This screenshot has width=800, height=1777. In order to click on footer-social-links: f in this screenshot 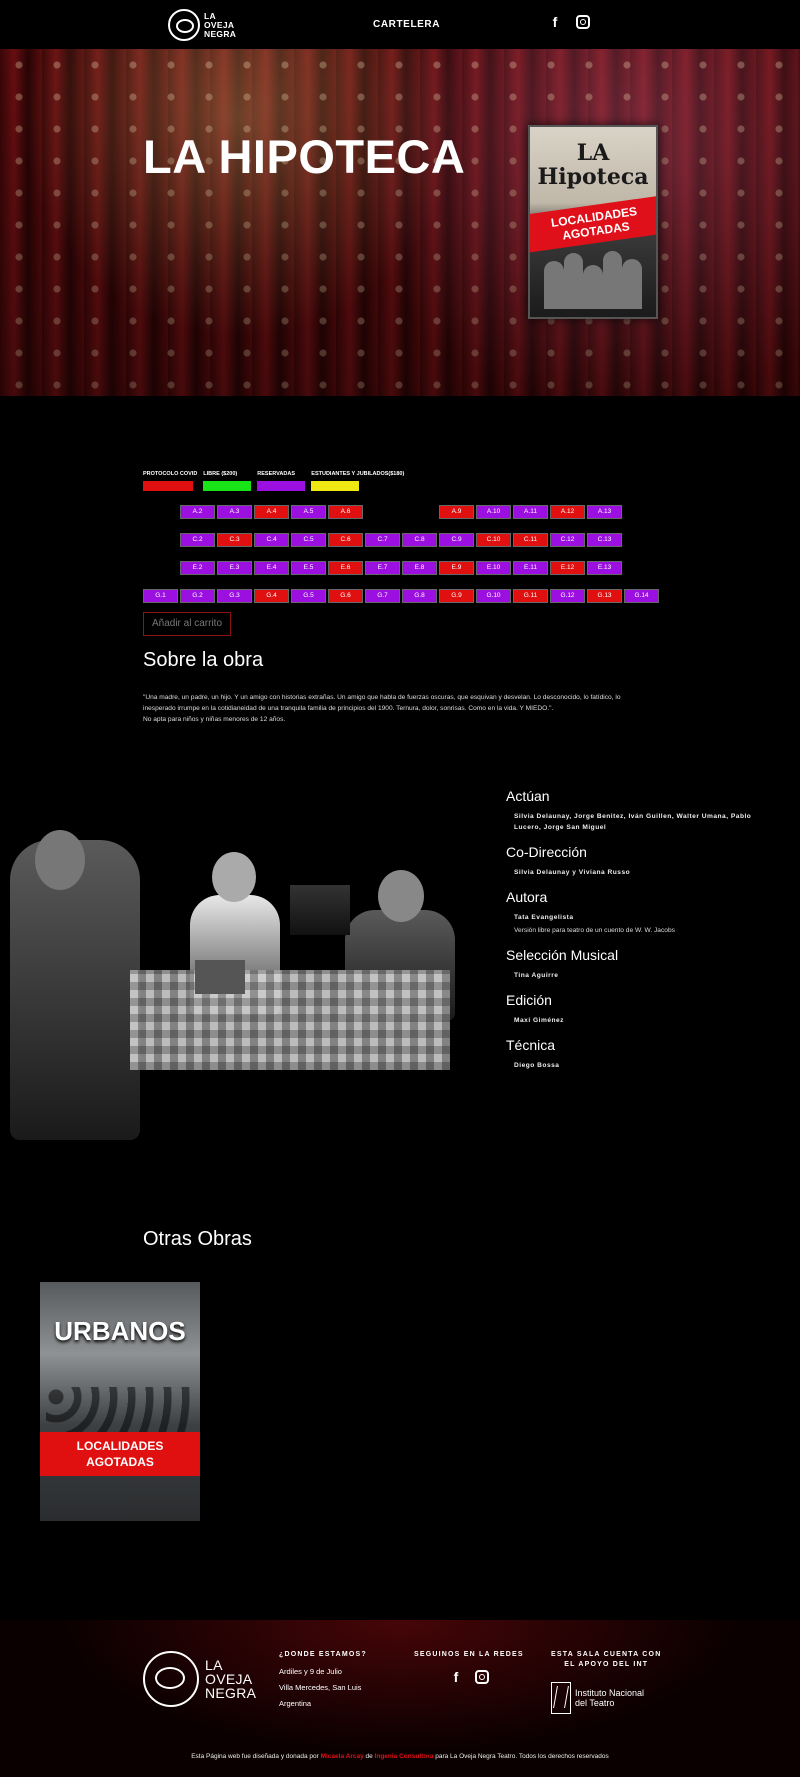, I will do `click(469, 1677)`.